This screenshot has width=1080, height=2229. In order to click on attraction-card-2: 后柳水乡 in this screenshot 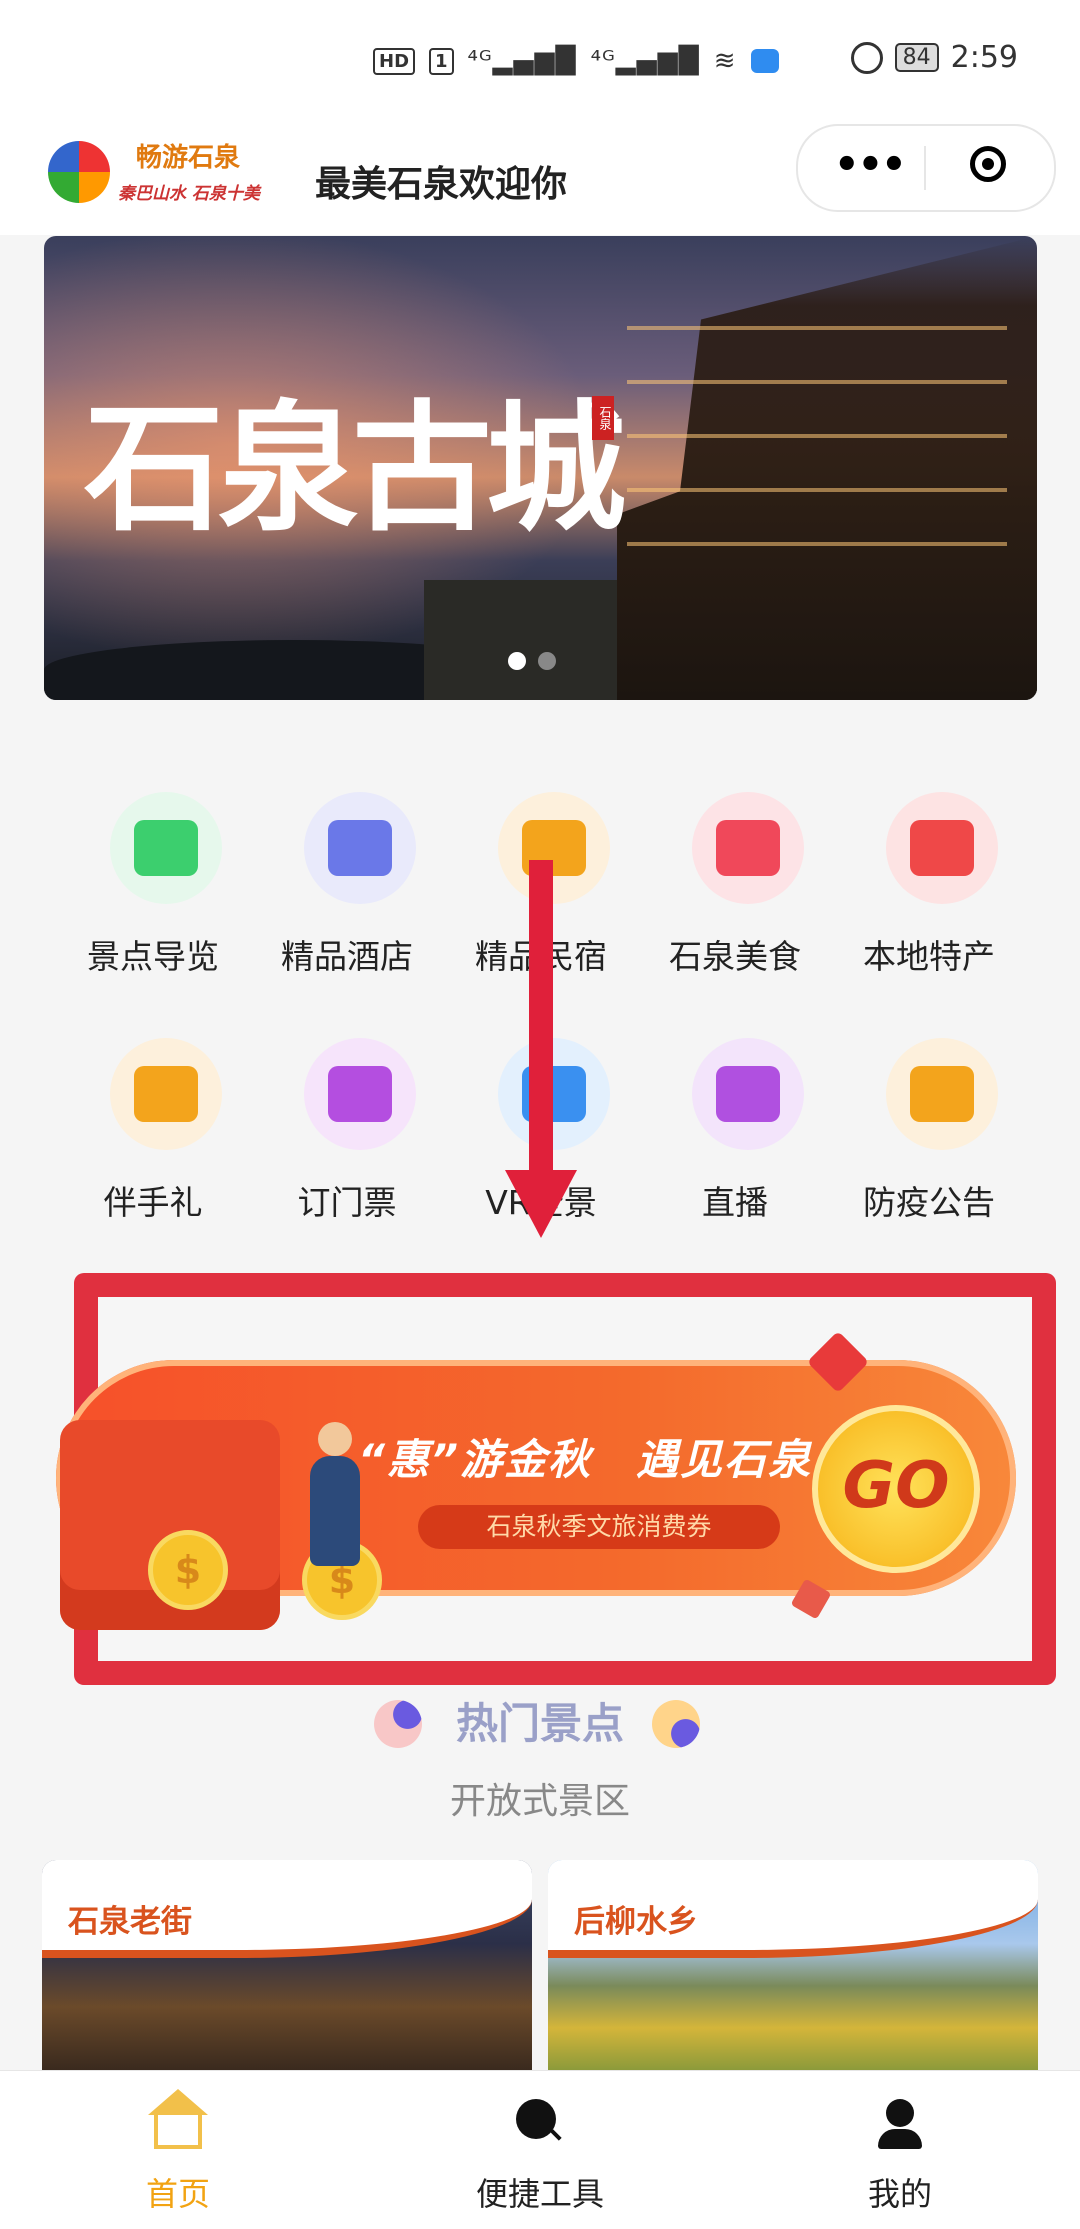, I will do `click(793, 1965)`.